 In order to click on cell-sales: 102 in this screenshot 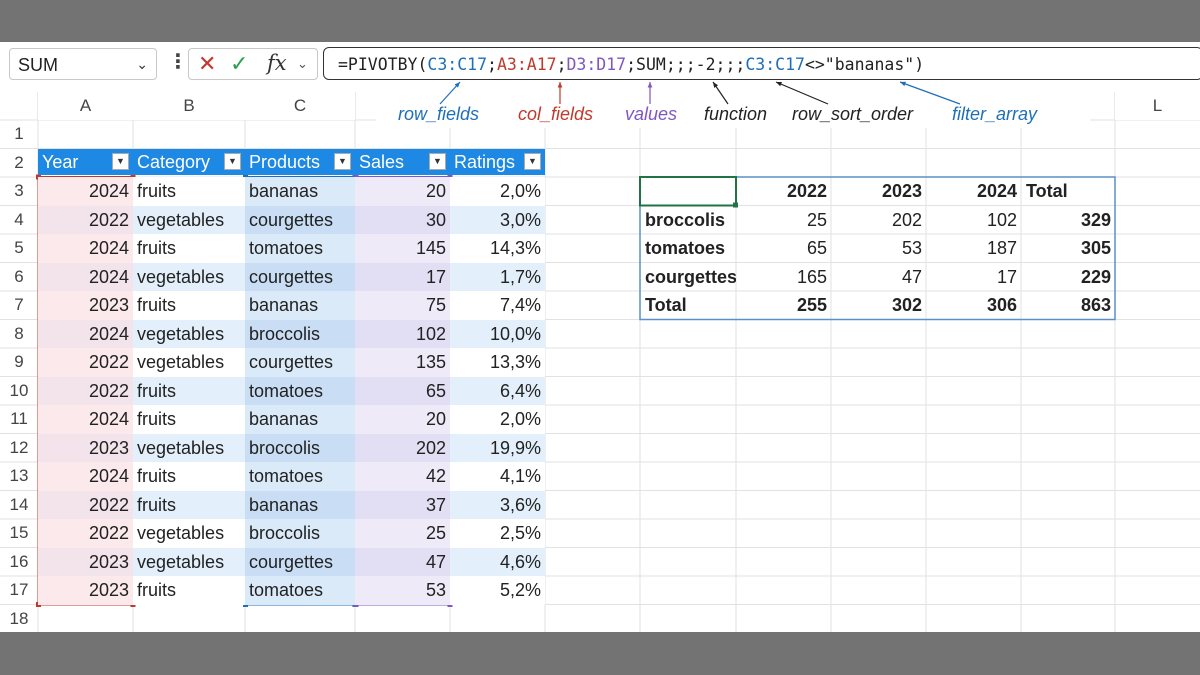, I will do `click(402, 333)`.